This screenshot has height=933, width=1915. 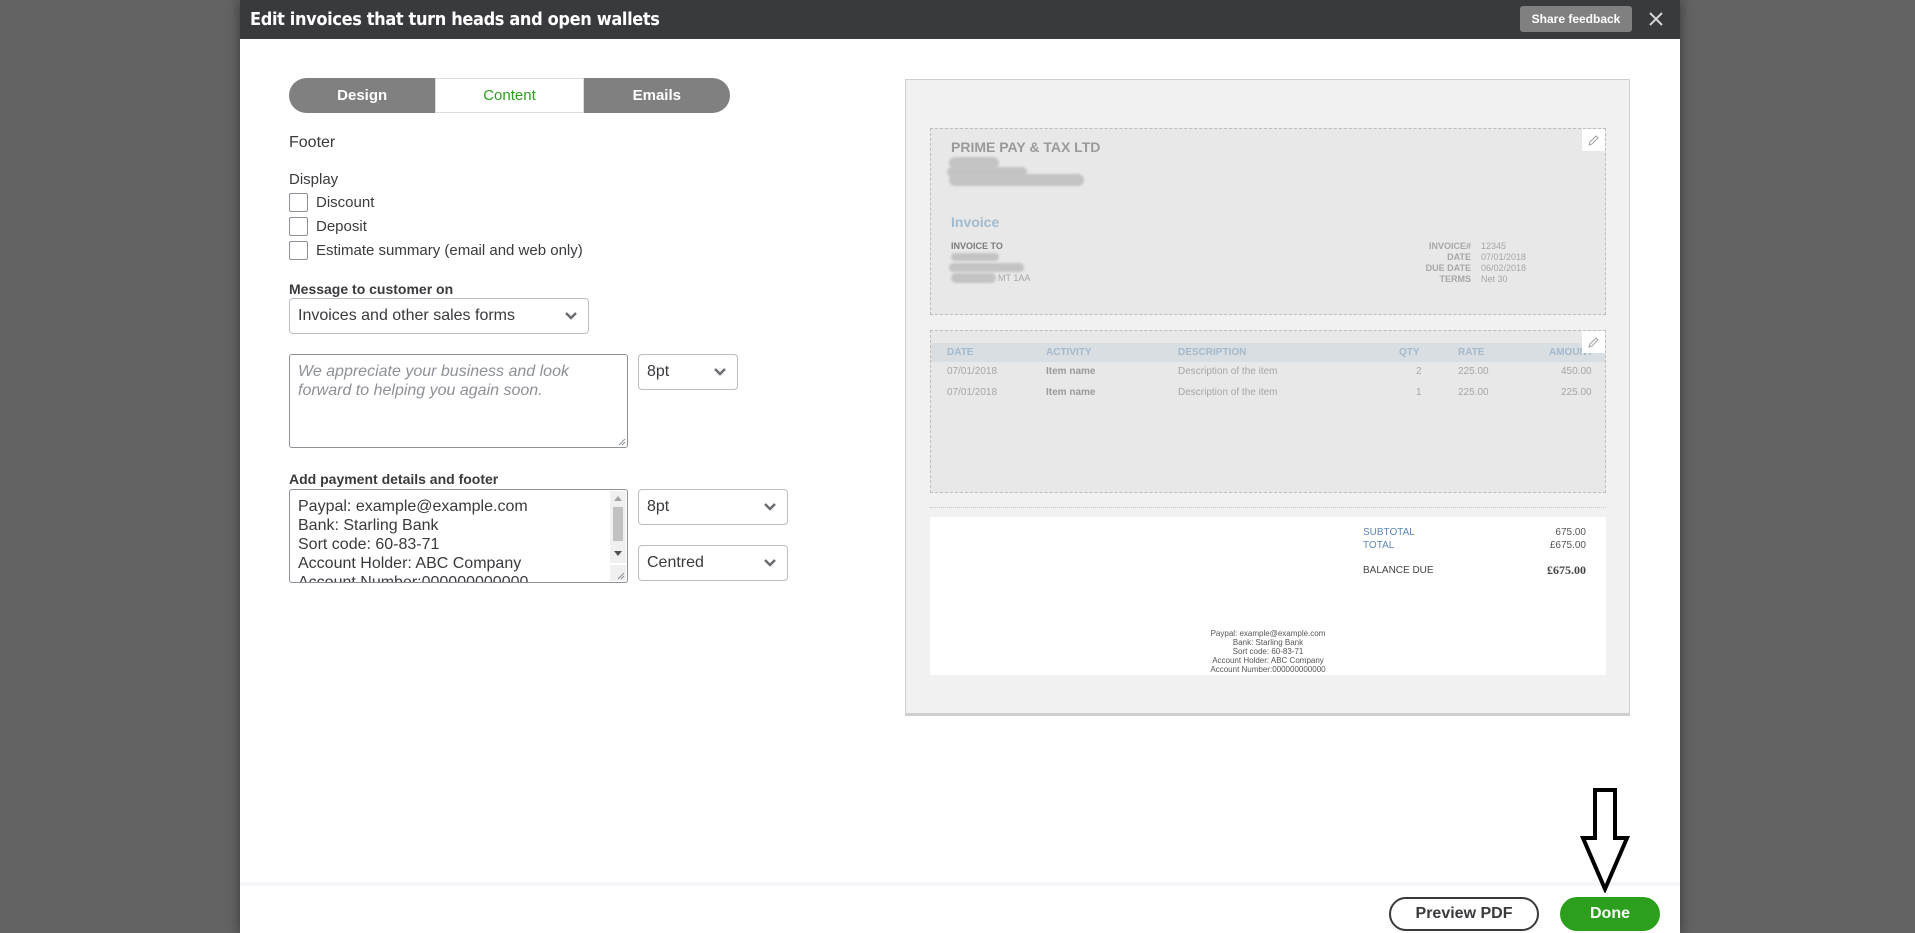 What do you see at coordinates (1228, 371) in the screenshot?
I see `row-description: Description of the item` at bounding box center [1228, 371].